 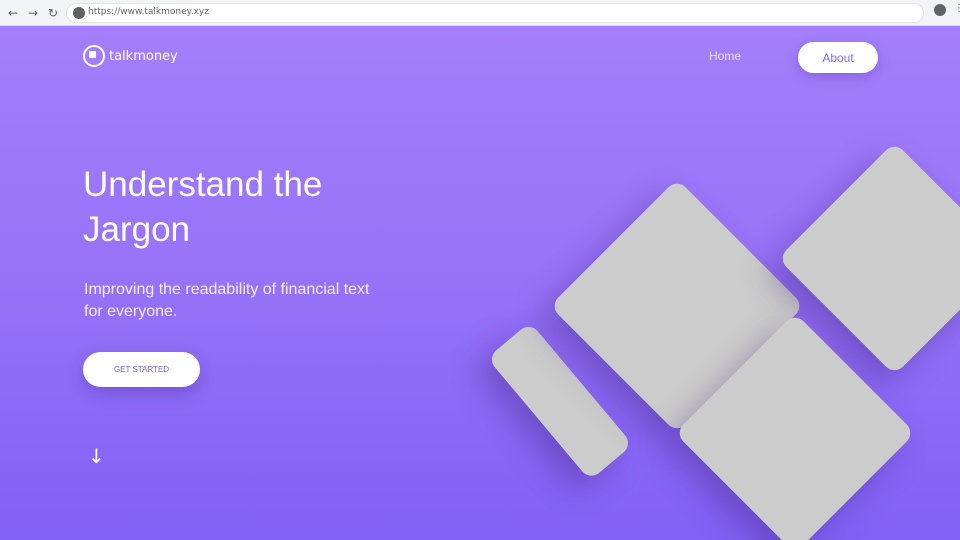 What do you see at coordinates (957, 8) in the screenshot?
I see `browser-menu-icon: ⋮` at bounding box center [957, 8].